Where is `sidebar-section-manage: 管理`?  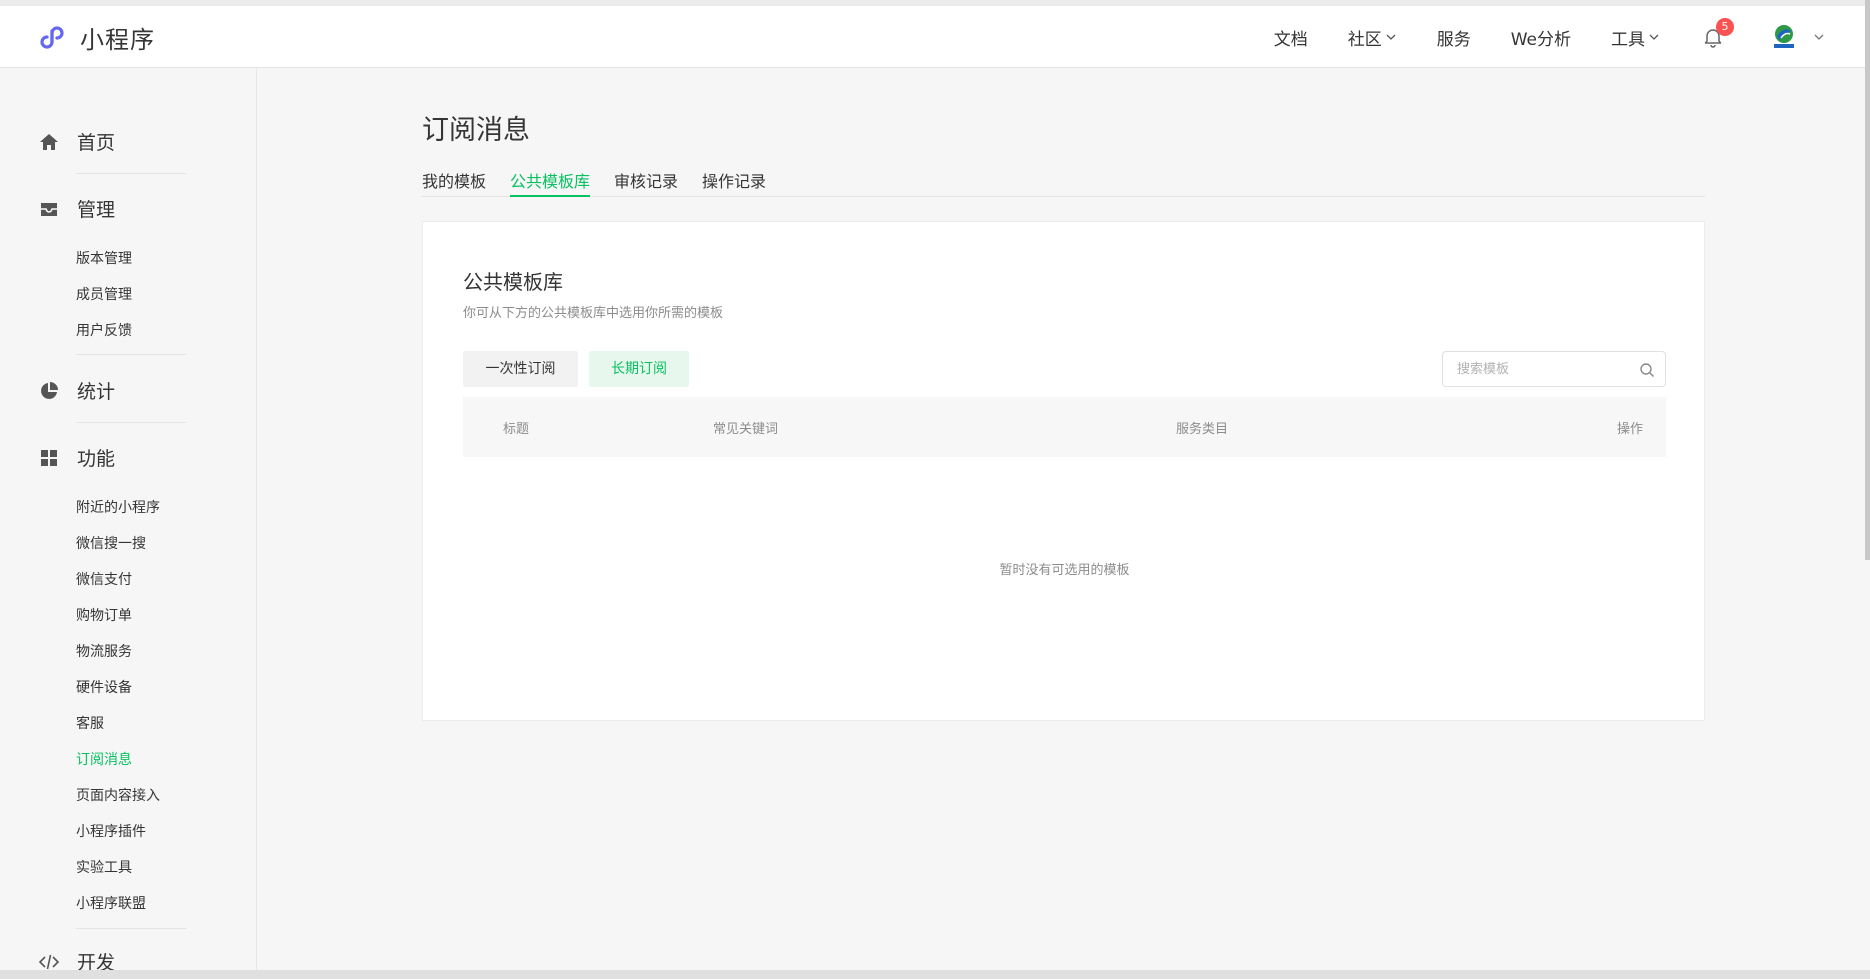 sidebar-section-manage: 管理 is located at coordinates (76, 208).